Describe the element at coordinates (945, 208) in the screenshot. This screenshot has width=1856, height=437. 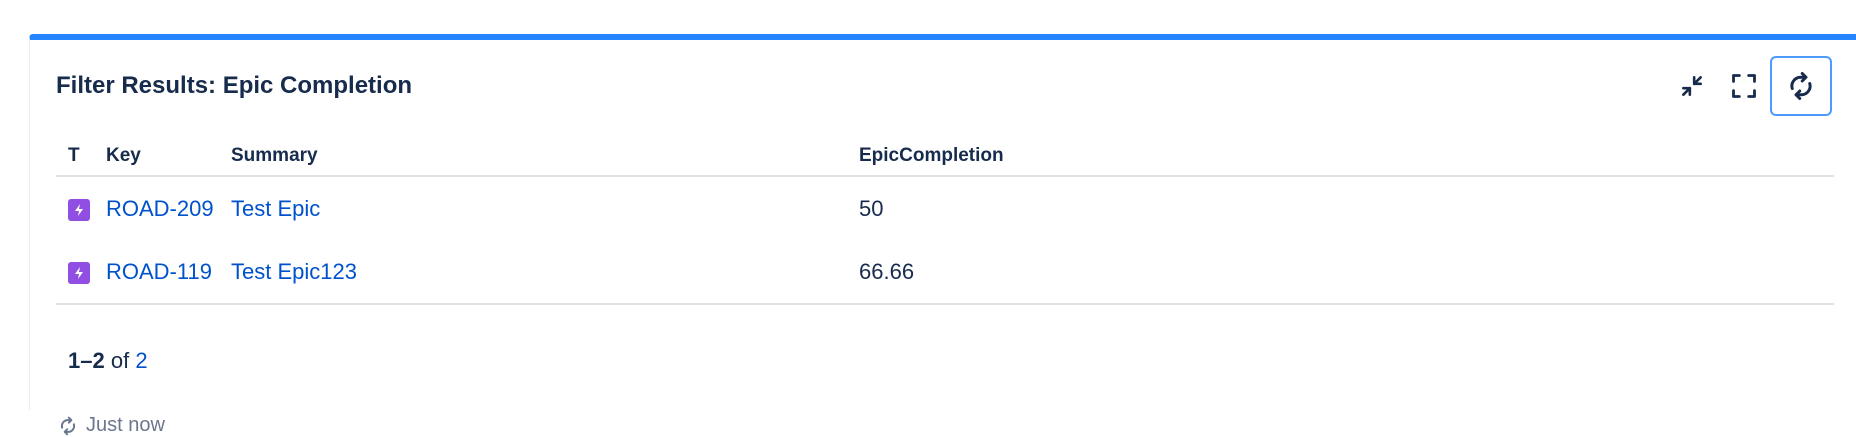
I see `table-row: ROAD-209 Test Epic 50` at that location.